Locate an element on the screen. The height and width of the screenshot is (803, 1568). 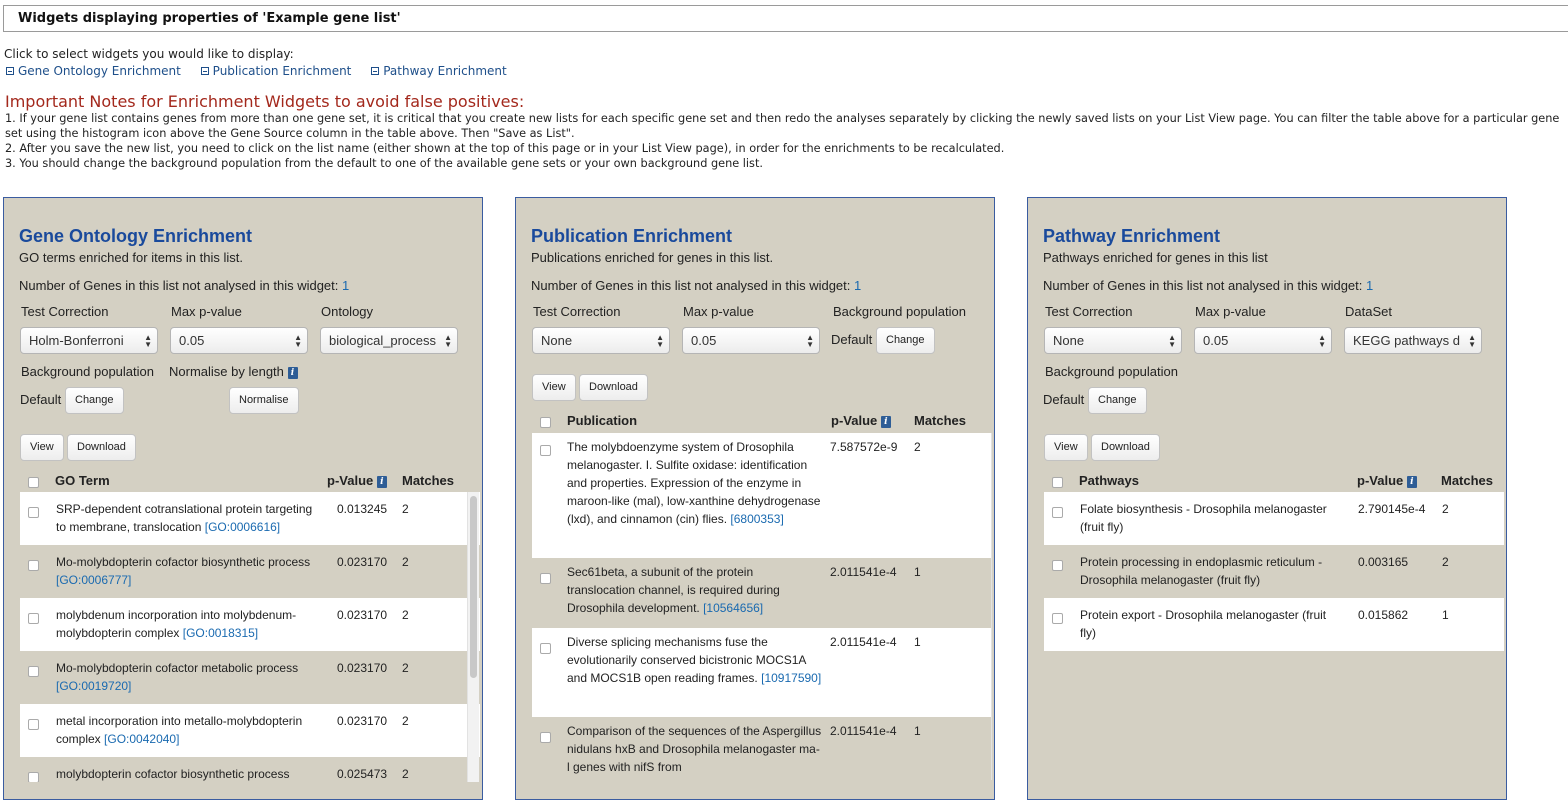
pathways-header: Pathways is located at coordinates (1109, 480).